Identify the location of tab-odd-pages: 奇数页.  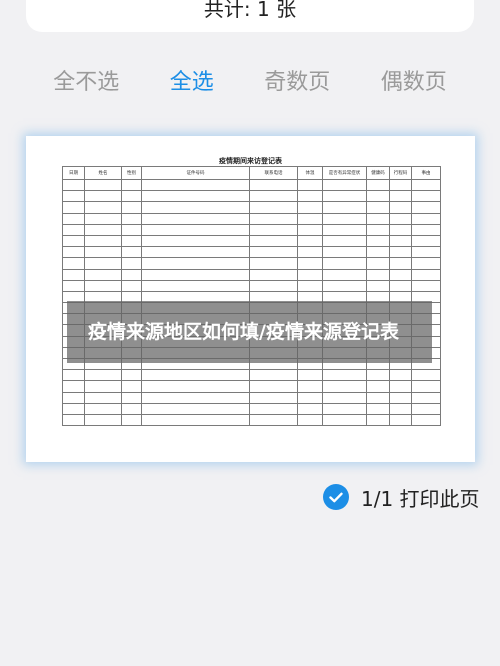
(297, 80).